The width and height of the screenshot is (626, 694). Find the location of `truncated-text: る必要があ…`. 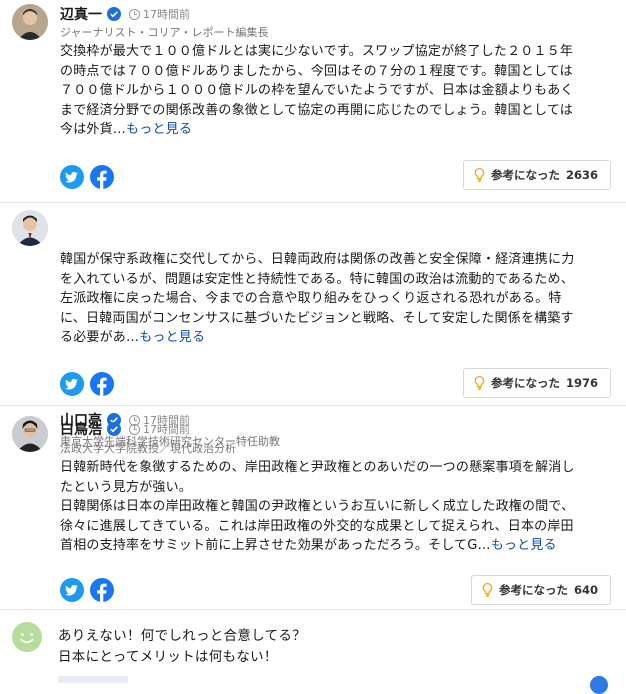

truncated-text: る必要があ… is located at coordinates (100, 337).